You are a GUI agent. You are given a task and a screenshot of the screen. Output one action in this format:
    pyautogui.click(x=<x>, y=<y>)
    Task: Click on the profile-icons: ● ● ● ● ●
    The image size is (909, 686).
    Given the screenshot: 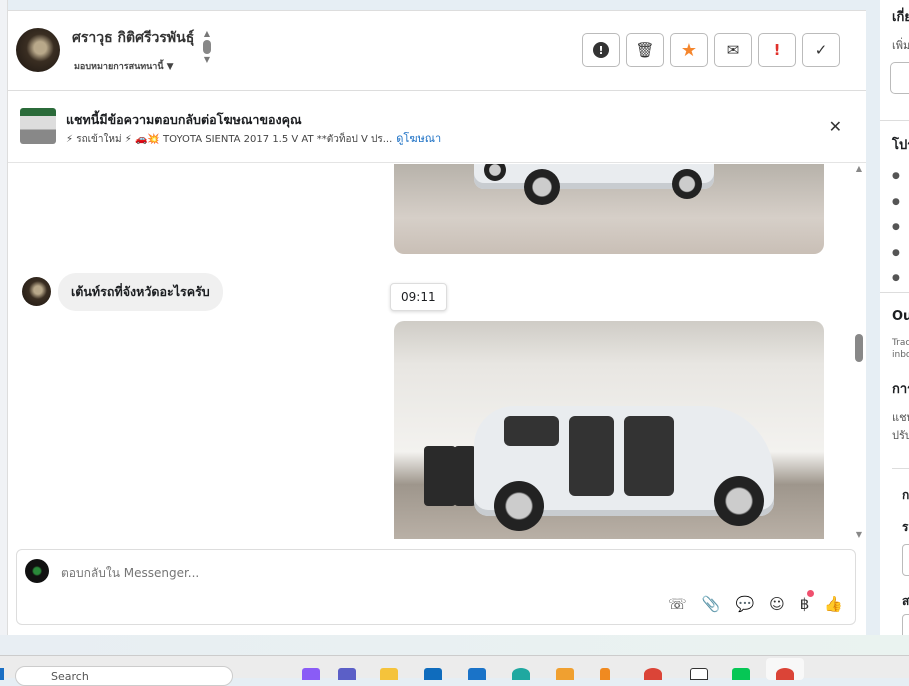 What is the action you would take?
    pyautogui.click(x=896, y=227)
    